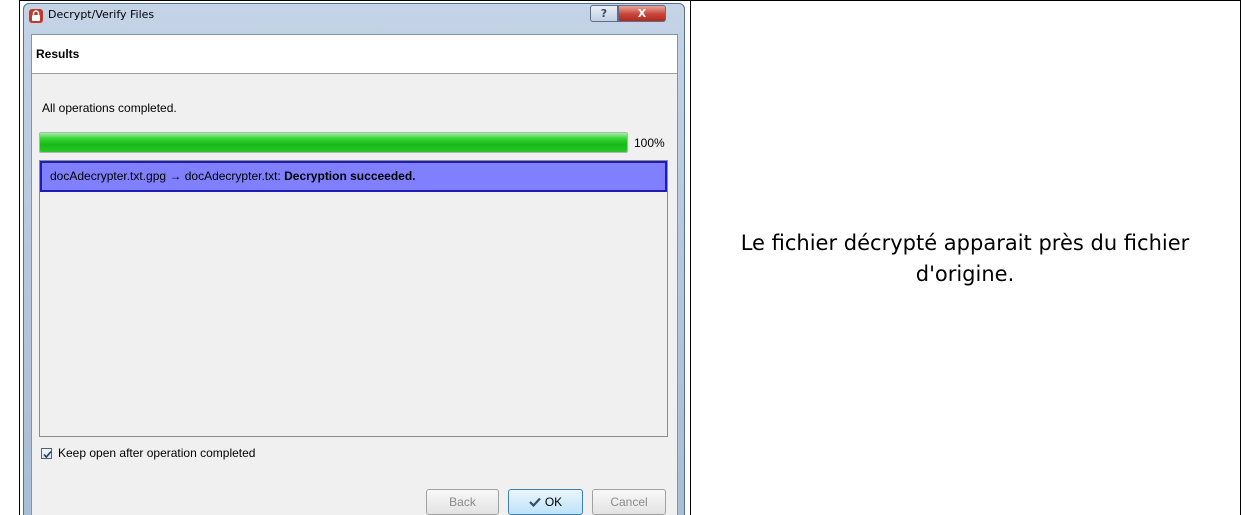  Describe the element at coordinates (157, 453) in the screenshot. I see `keep-open-label: Keep open after operation completed` at that location.